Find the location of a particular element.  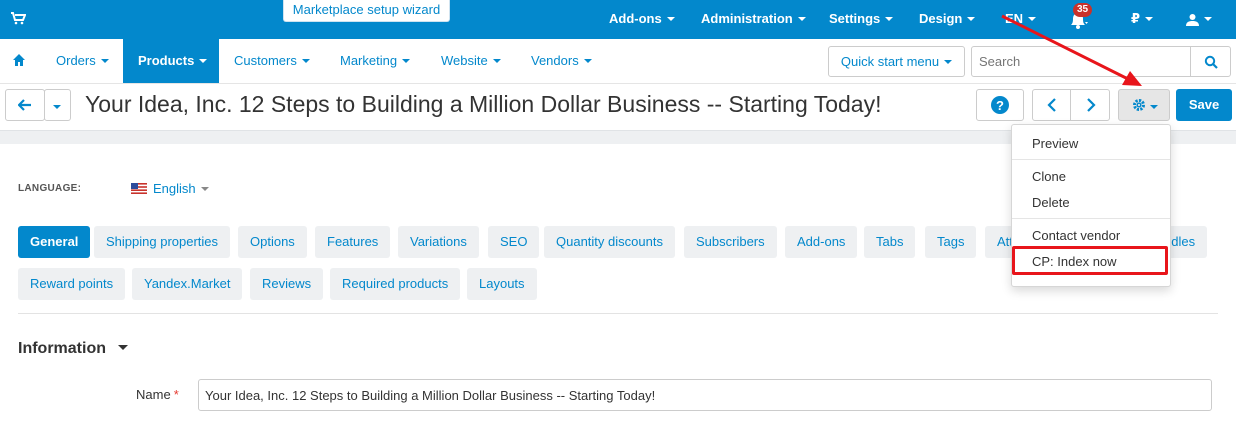

previous-product-button is located at coordinates (1051, 105).